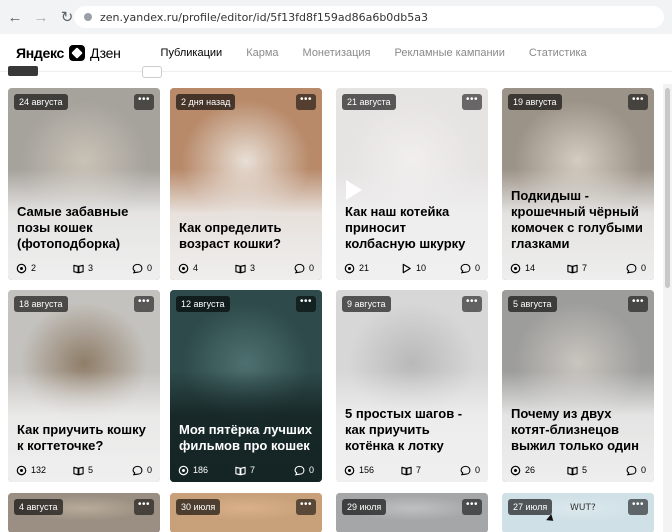 The height and width of the screenshot is (532, 672). What do you see at coordinates (530, 268) in the screenshot?
I see `views-stat-value: 14` at bounding box center [530, 268].